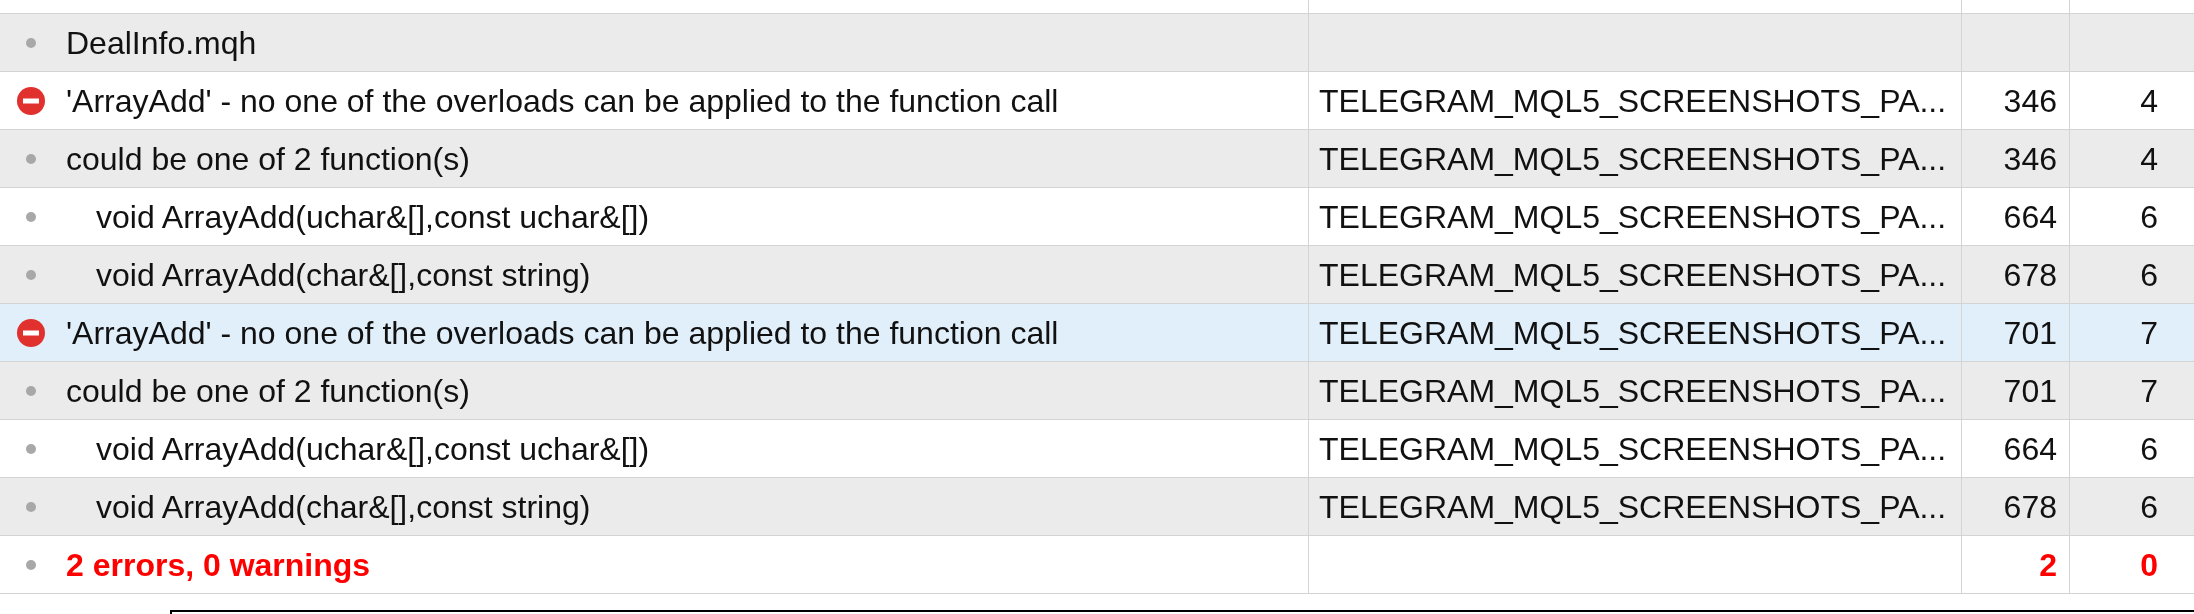 The height and width of the screenshot is (614, 2194). Describe the element at coordinates (1097, 43) in the screenshot. I see `message-row: DealInfo.mqh` at that location.